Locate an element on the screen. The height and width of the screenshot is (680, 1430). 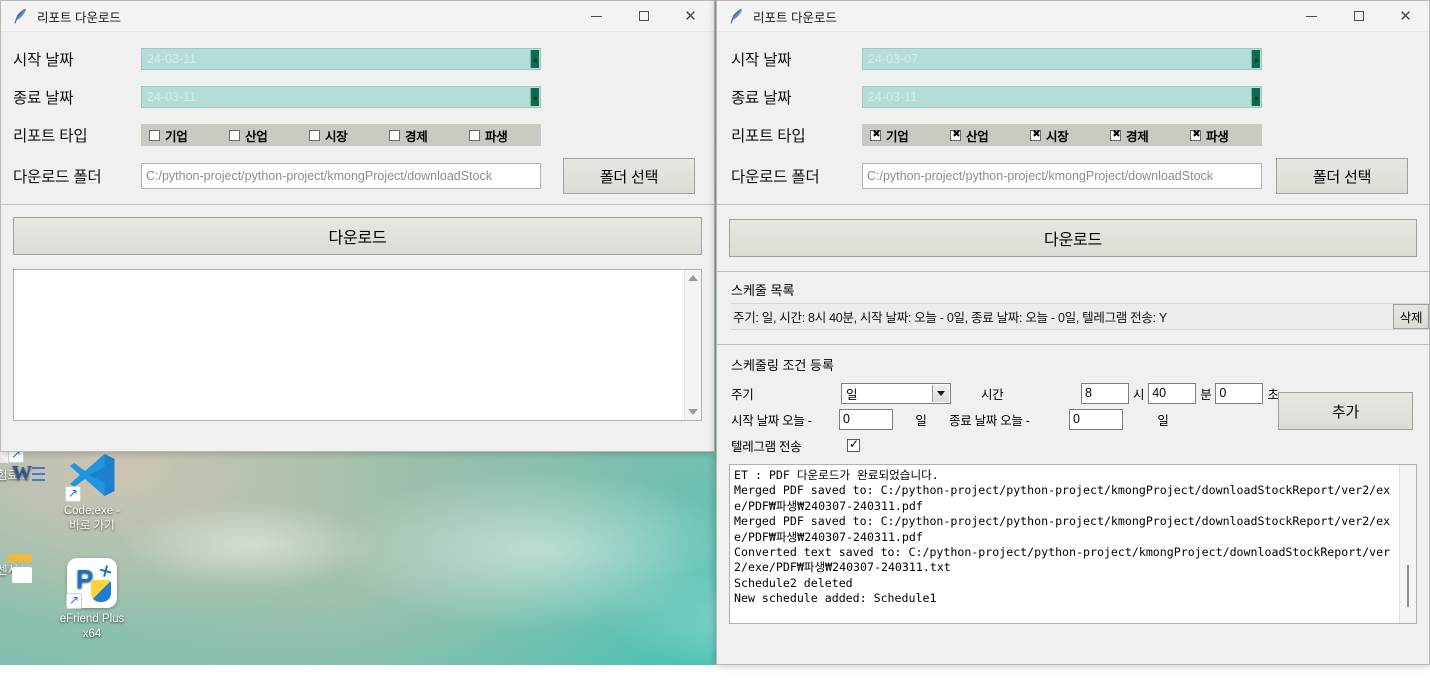
checkbox-item-market-left: 시장 is located at coordinates (341, 135).